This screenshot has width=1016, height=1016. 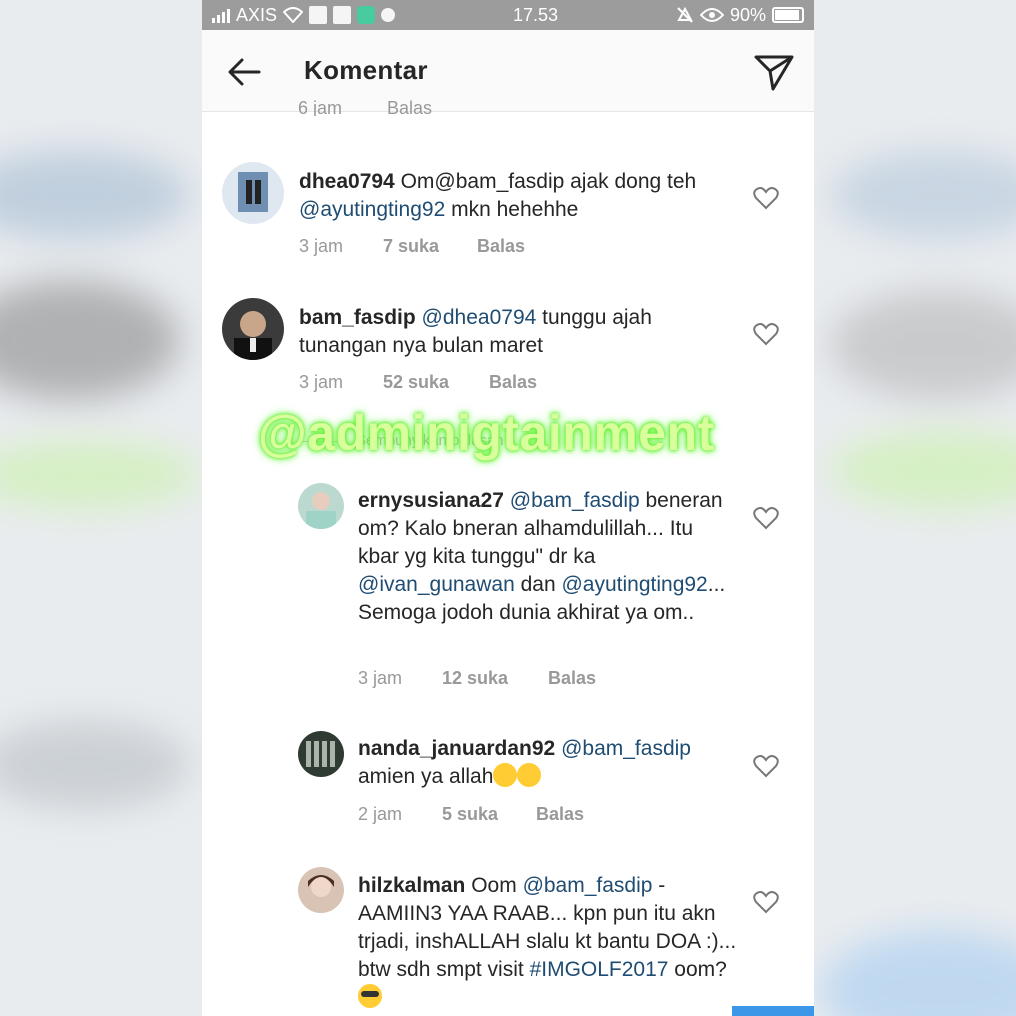 I want to click on comment-meta: 3 jam 12 suka Balas, so click(x=477, y=678).